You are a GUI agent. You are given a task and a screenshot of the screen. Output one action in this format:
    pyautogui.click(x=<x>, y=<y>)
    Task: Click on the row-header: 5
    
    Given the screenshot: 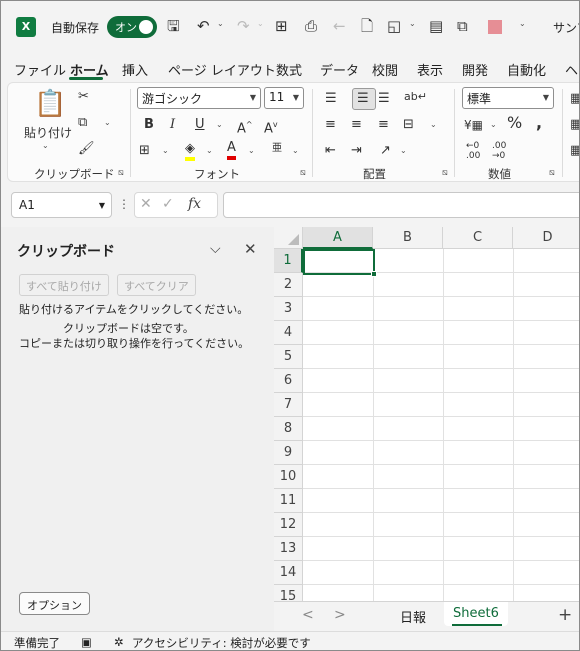 What is the action you would take?
    pyautogui.click(x=288, y=357)
    